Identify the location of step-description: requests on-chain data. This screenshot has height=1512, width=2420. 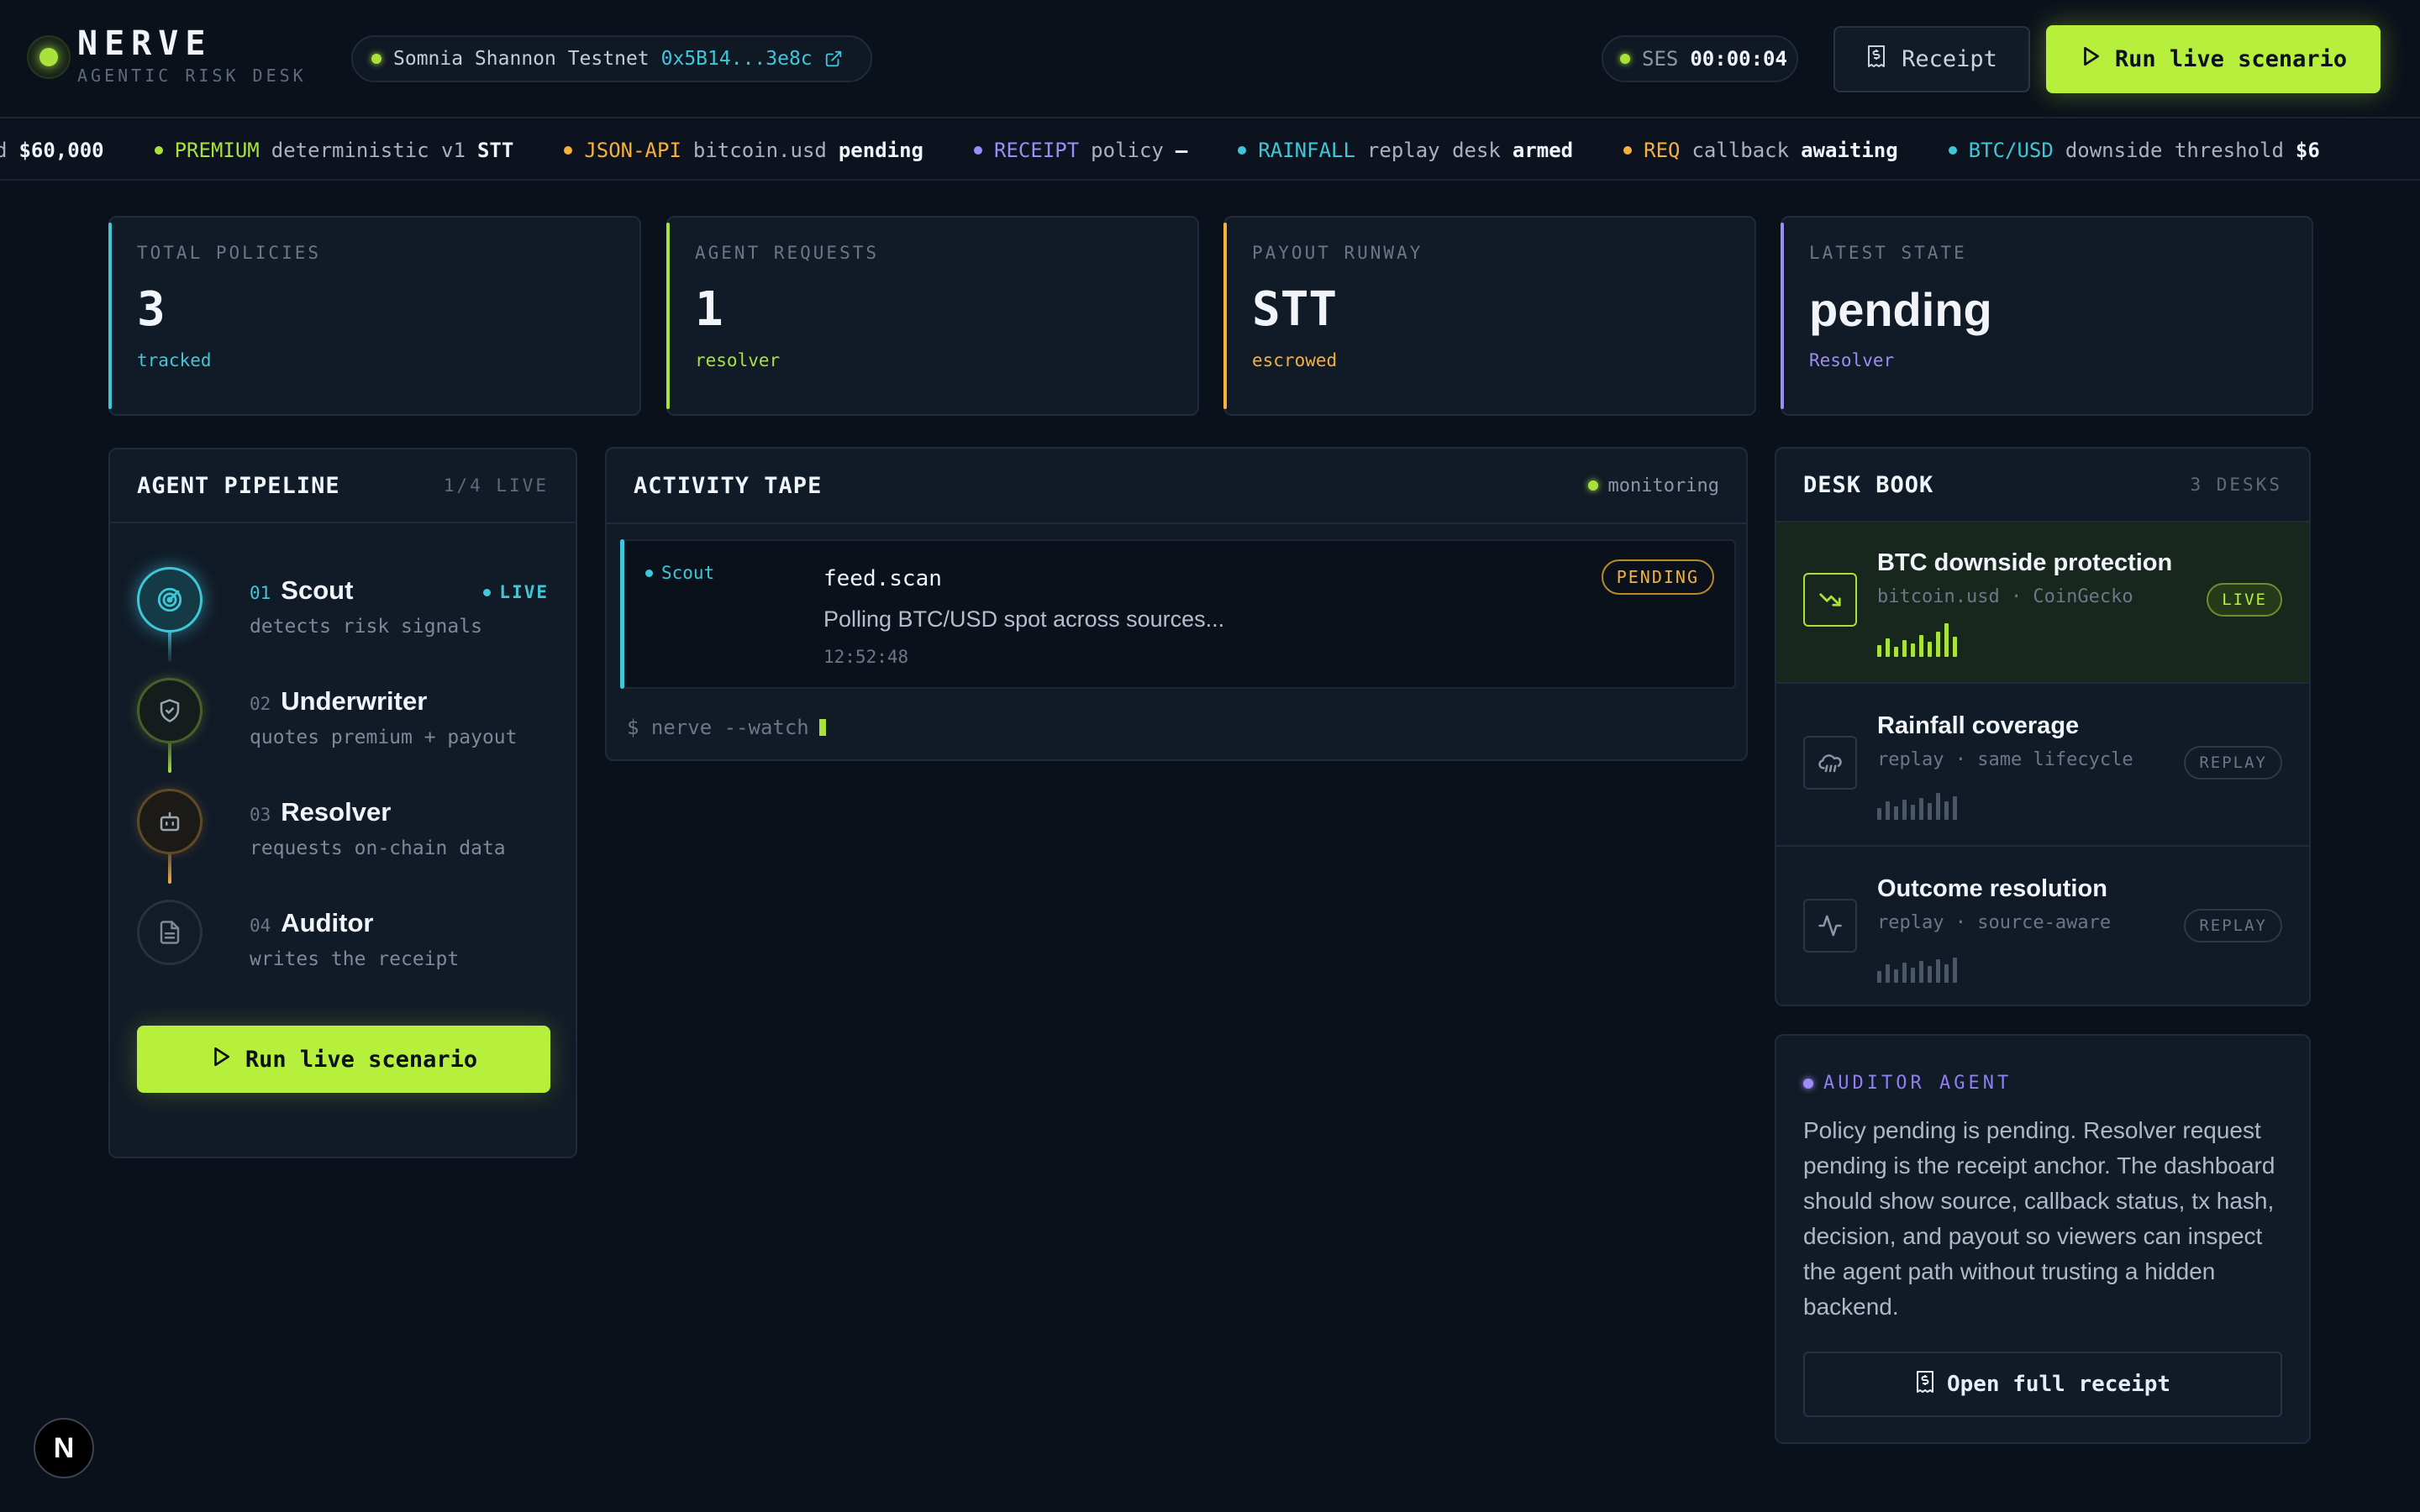
(378, 848).